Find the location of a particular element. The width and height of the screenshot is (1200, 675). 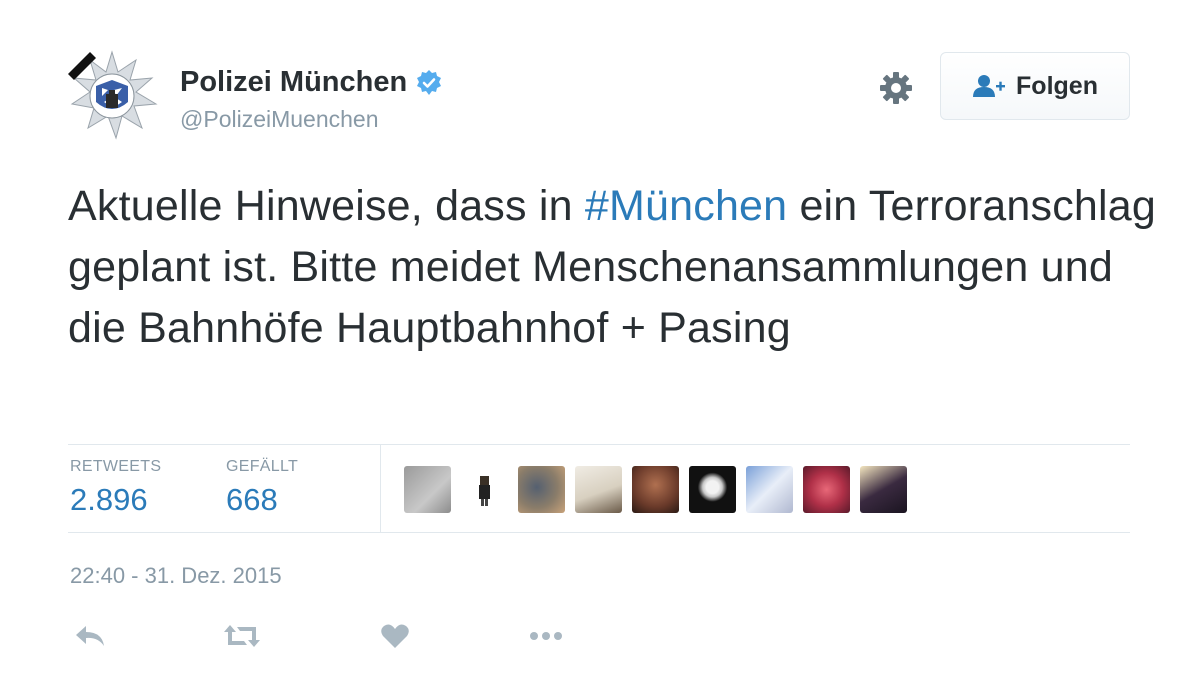

liker-avatars is located at coordinates (655, 489).